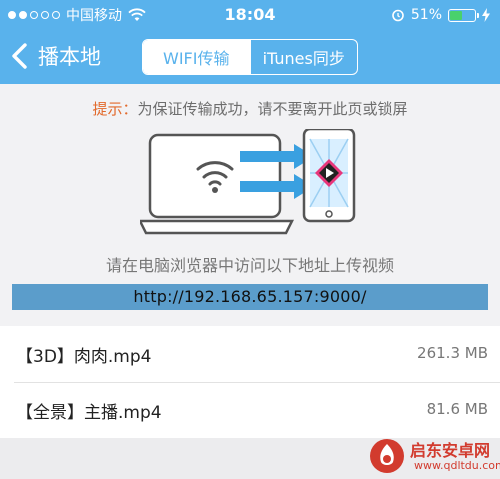 The image size is (500, 479). What do you see at coordinates (250, 410) in the screenshot?
I see `list-item: 【全景】主播.mp4 81.6 MB` at bounding box center [250, 410].